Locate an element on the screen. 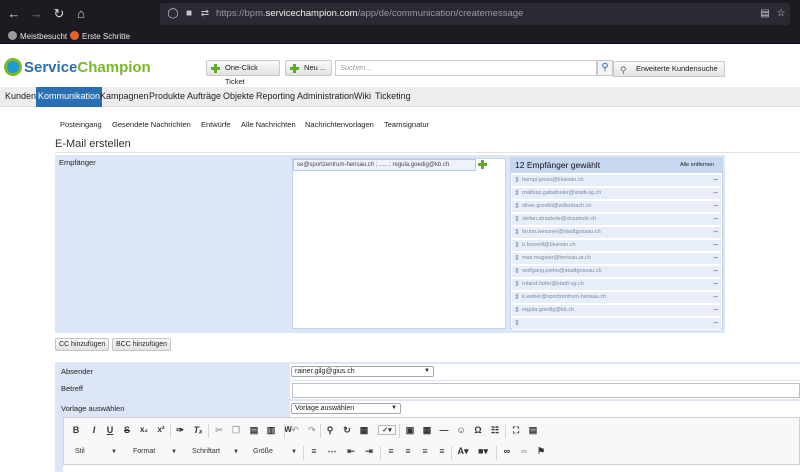 This screenshot has width=800, height=472. unlink-icon: ∞ is located at coordinates (524, 451).